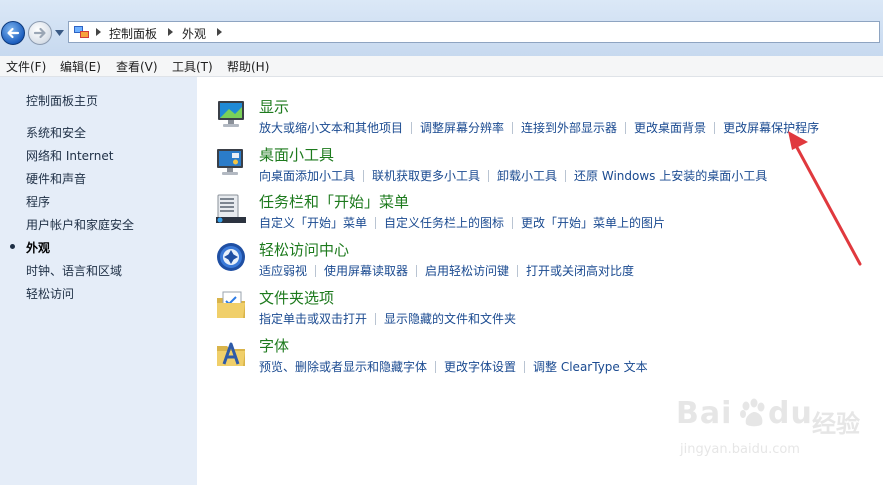 The width and height of the screenshot is (883, 485). I want to click on sidebar-item-control-panel-home: 控制面板主页, so click(62, 100).